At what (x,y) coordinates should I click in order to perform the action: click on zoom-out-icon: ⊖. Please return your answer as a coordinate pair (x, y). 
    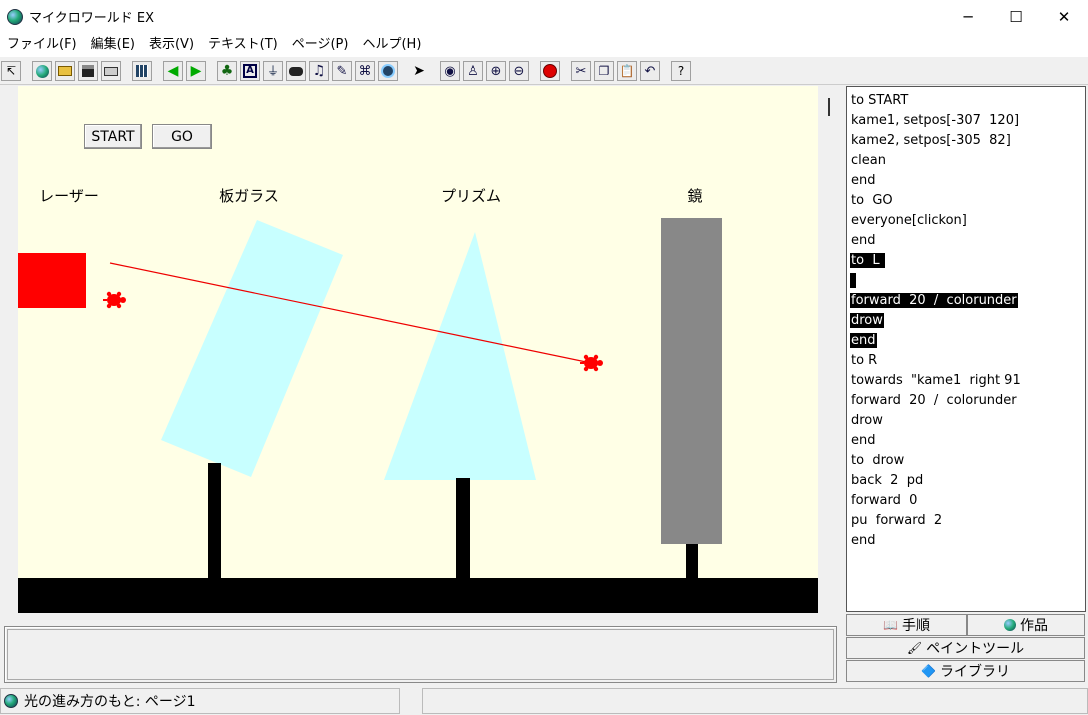
    Looking at the image, I should click on (519, 71).